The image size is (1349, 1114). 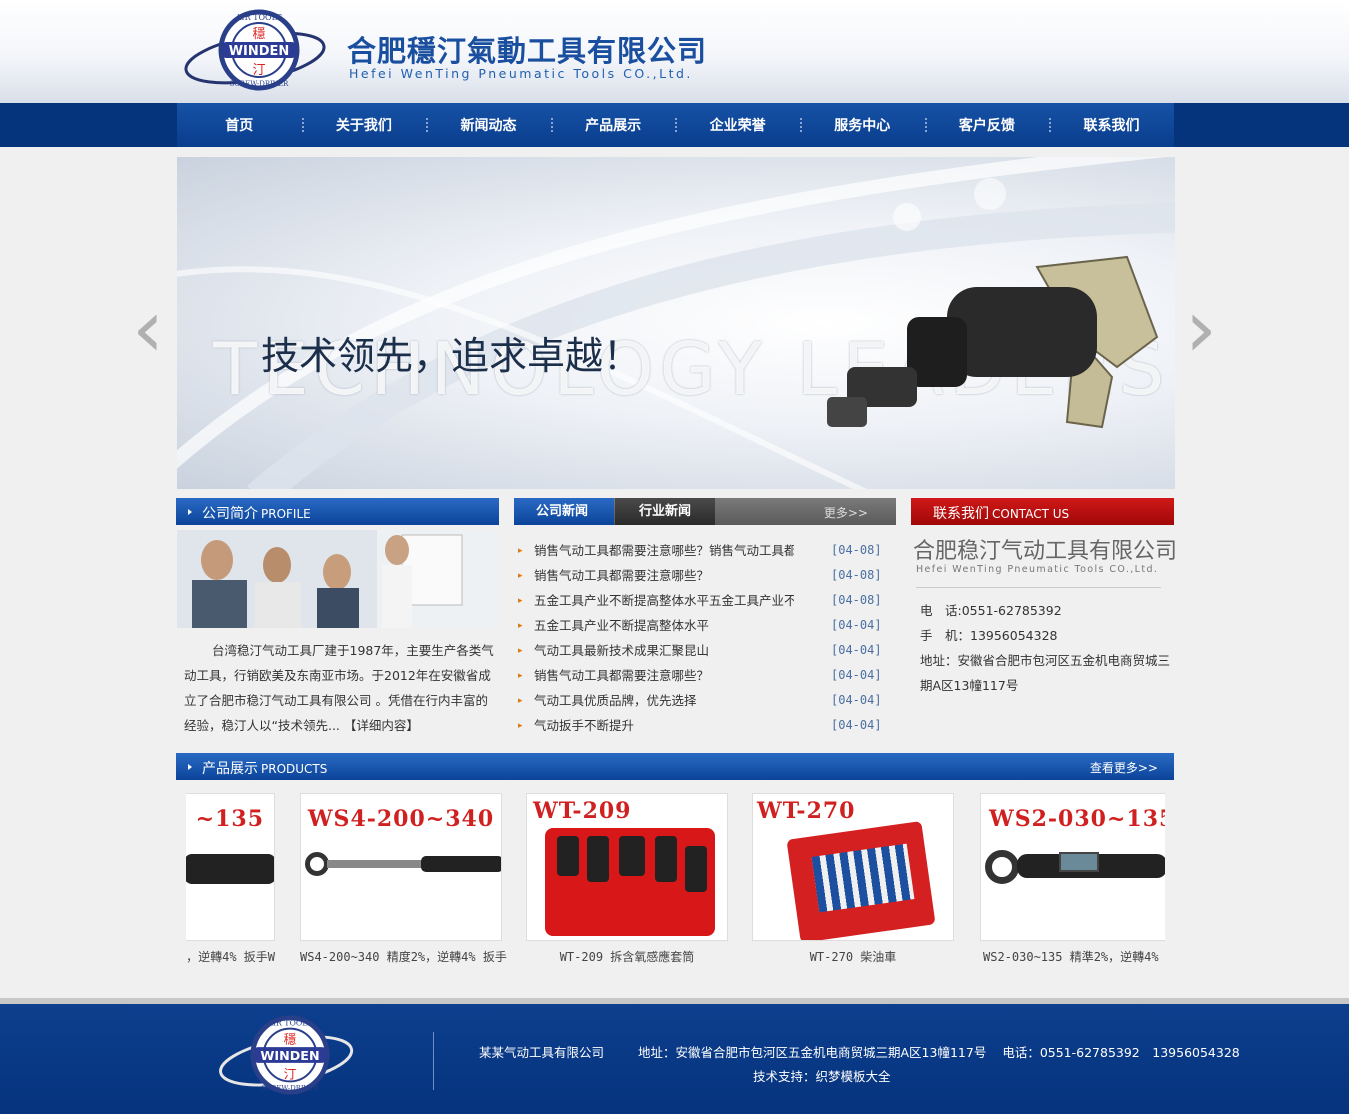 What do you see at coordinates (239, 125) in the screenshot?
I see `nav-item-home: 首页` at bounding box center [239, 125].